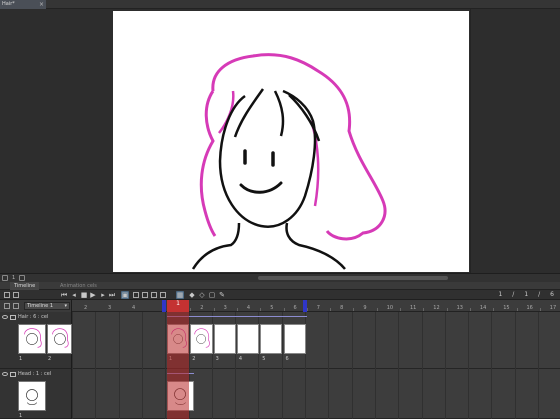 The image size is (560, 419). I want to click on new-timeline-icon, so click(7, 295).